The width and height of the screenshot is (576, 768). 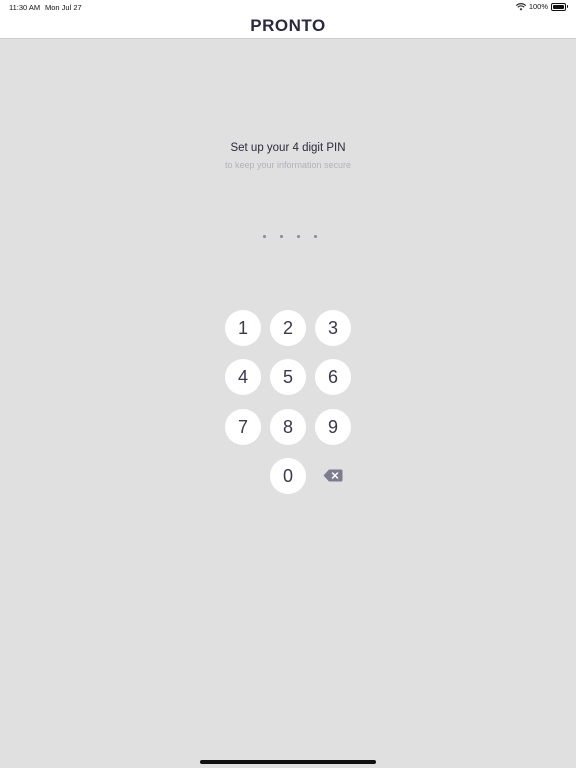 What do you see at coordinates (288, 377) in the screenshot?
I see `key-5: 5` at bounding box center [288, 377].